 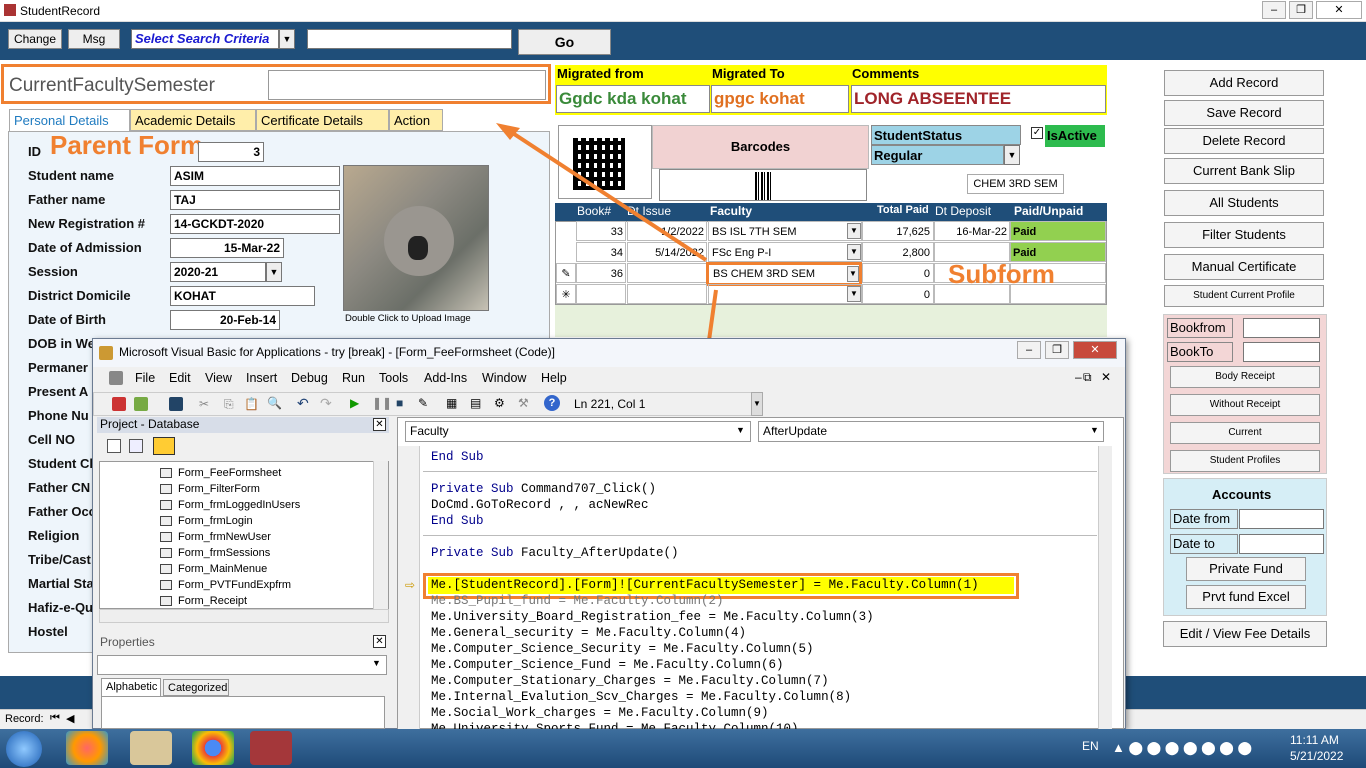 What do you see at coordinates (898, 231) in the screenshot?
I see `total-paid-cell: 17,625` at bounding box center [898, 231].